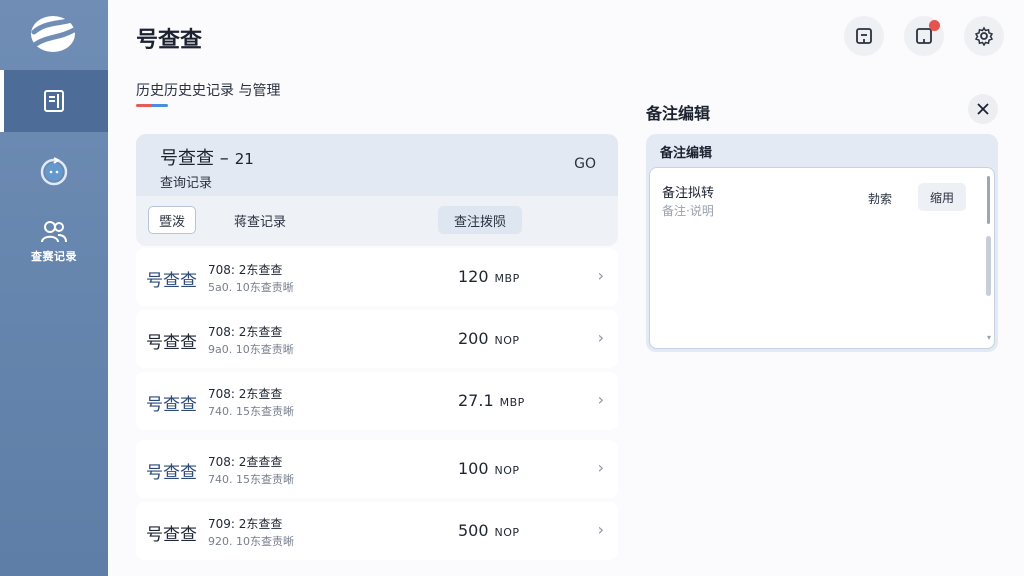 The height and width of the screenshot is (576, 1024). I want to click on row-value-number: 100, so click(473, 468).